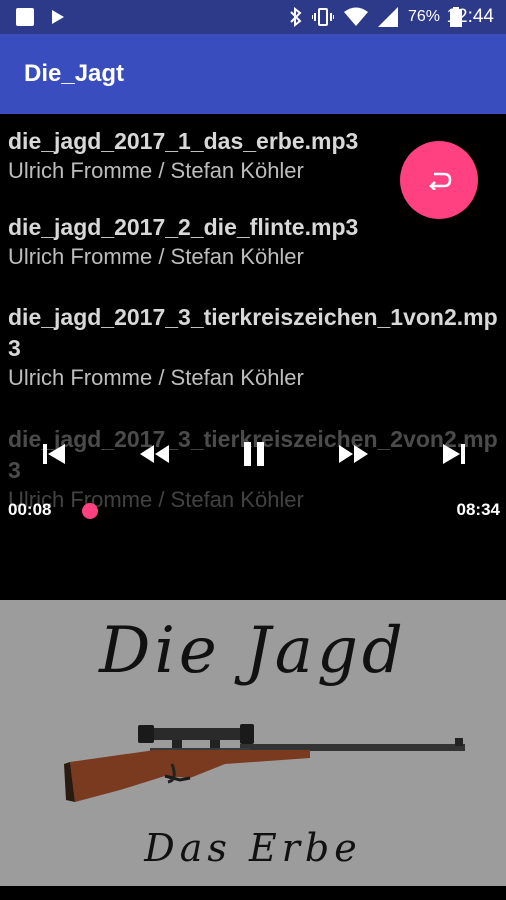  Describe the element at coordinates (264, 763) in the screenshot. I see `rifle-illustration` at that location.